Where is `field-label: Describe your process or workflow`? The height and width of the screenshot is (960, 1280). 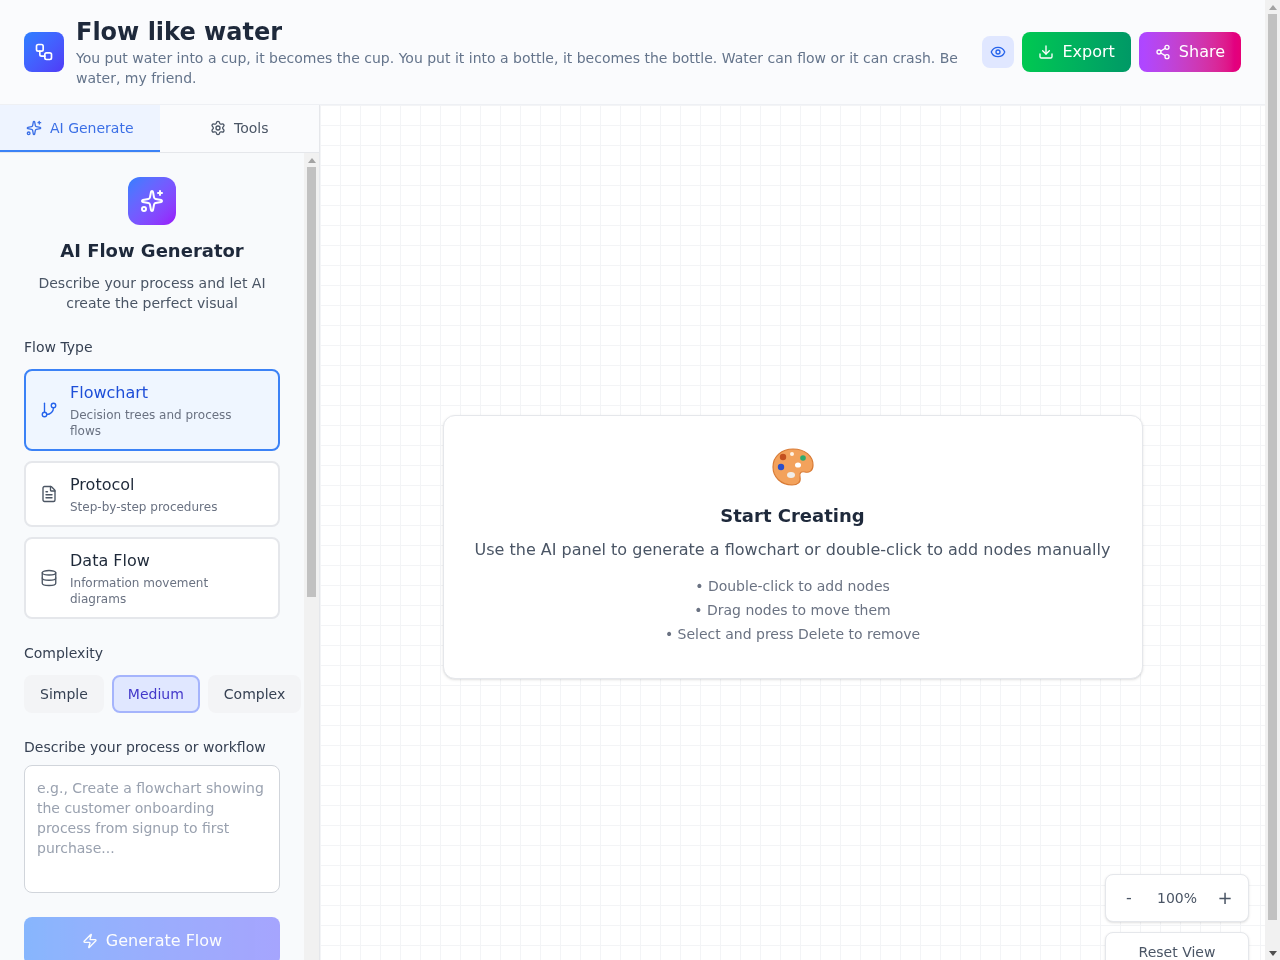
field-label: Describe your process or workflow is located at coordinates (145, 747).